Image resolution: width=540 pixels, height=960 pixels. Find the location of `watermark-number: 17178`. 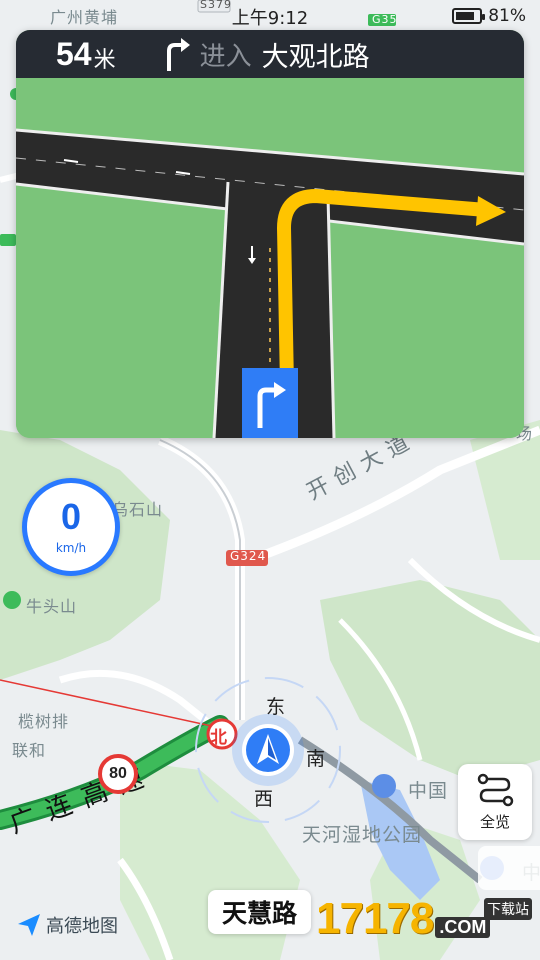

watermark-number: 17178 is located at coordinates (375, 918).